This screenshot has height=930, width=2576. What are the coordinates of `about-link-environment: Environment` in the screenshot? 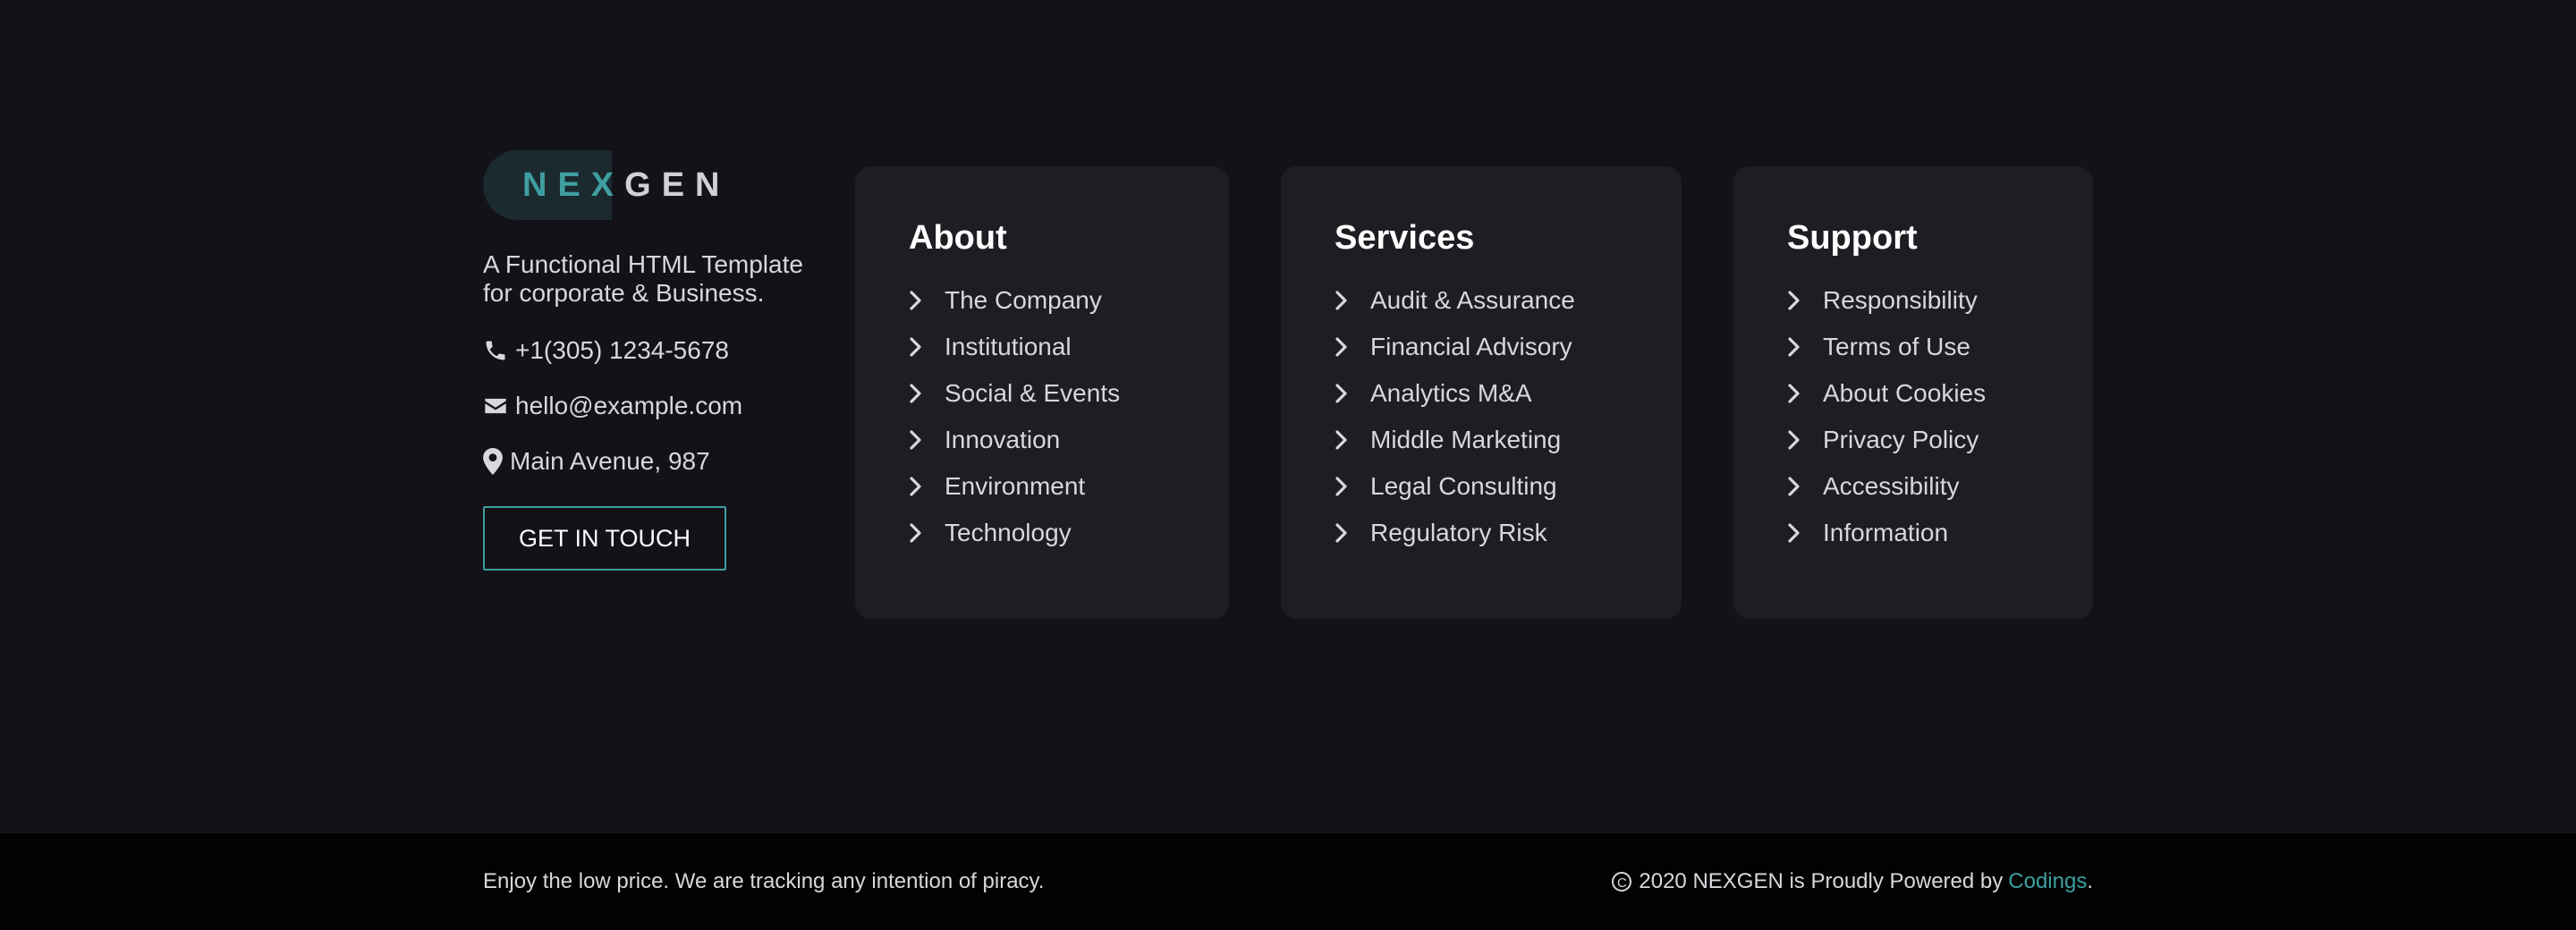 It's located at (1069, 486).